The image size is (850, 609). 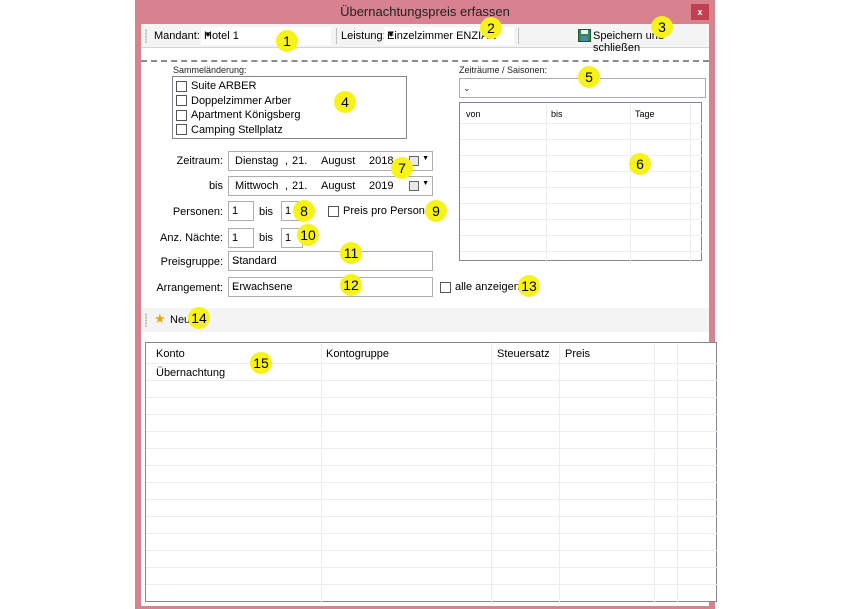 I want to click on list-item: Doppelzimmer Arber, so click(x=289, y=101).